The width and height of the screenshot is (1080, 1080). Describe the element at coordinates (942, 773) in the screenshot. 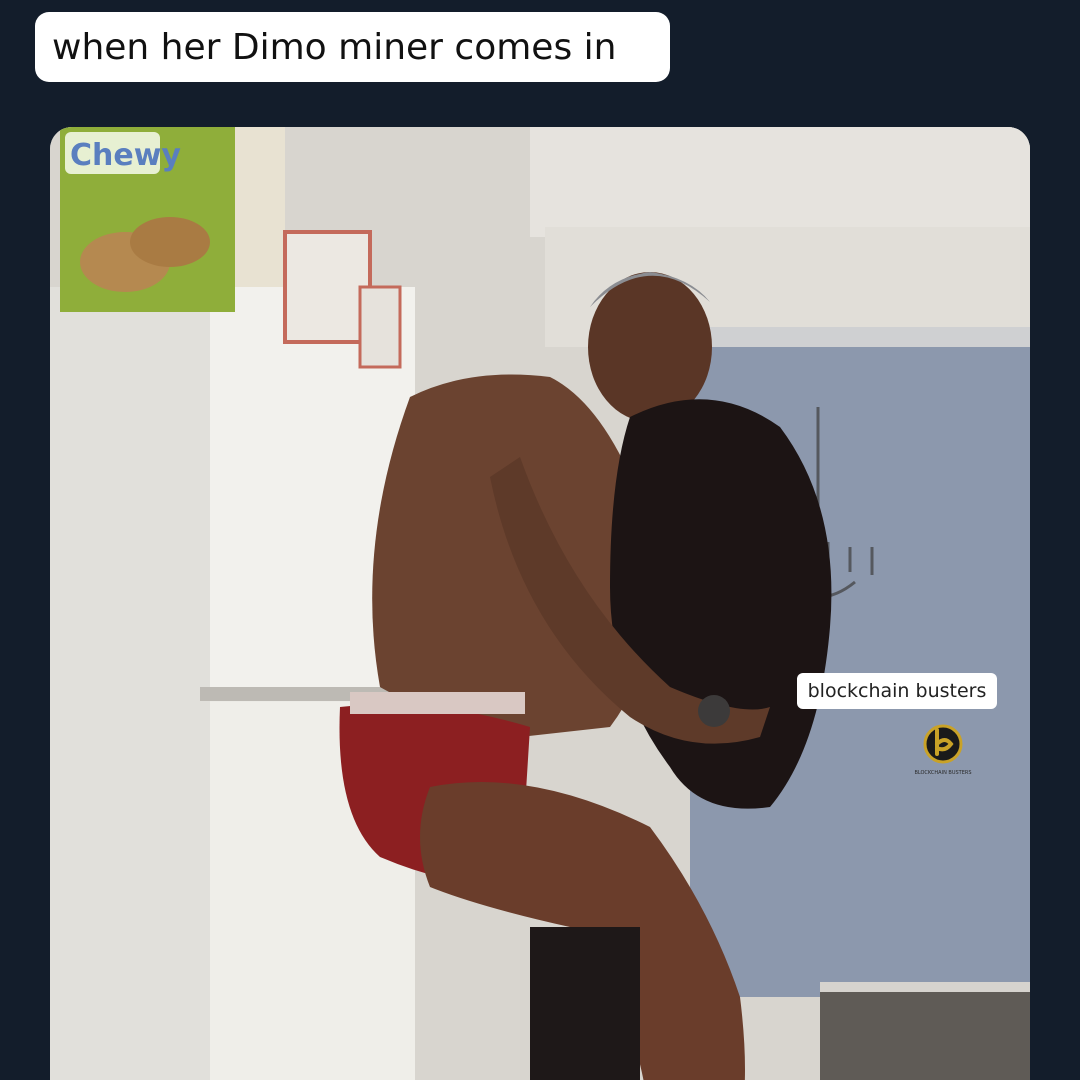

I see `logo-small-text: BLOCKCHAIN BUSTERS` at that location.